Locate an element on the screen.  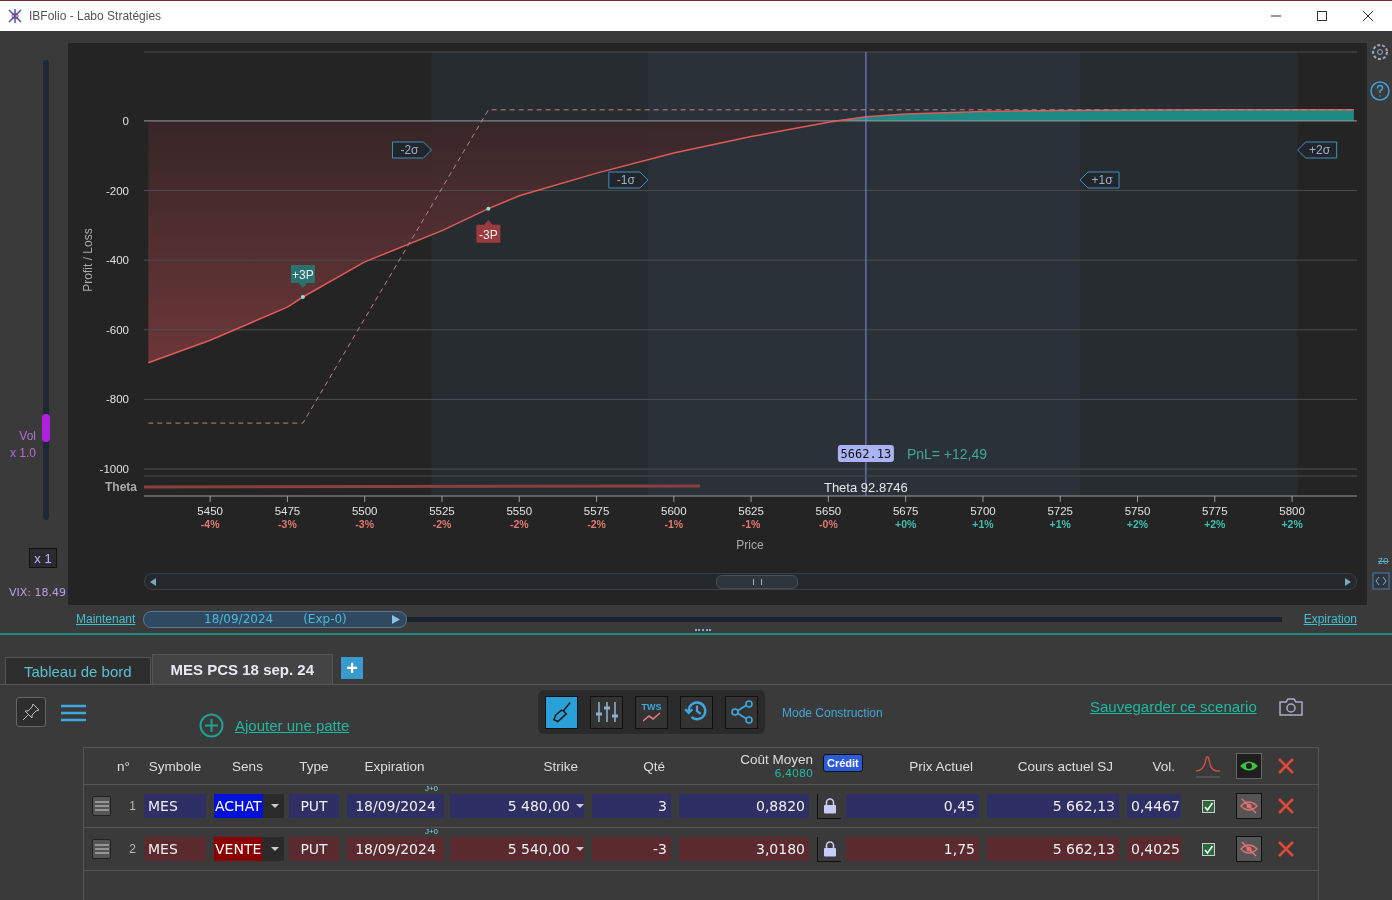
volatility-slider is located at coordinates (46, 290).